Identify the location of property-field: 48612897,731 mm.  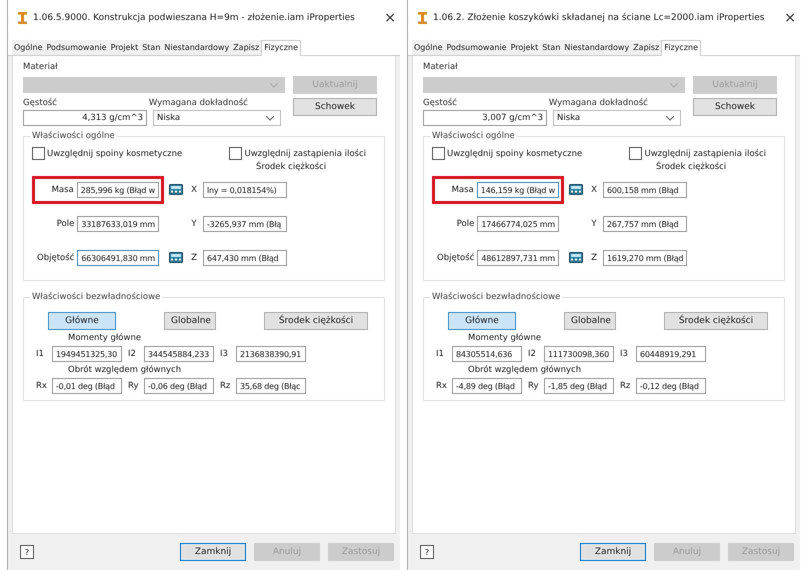
(518, 258).